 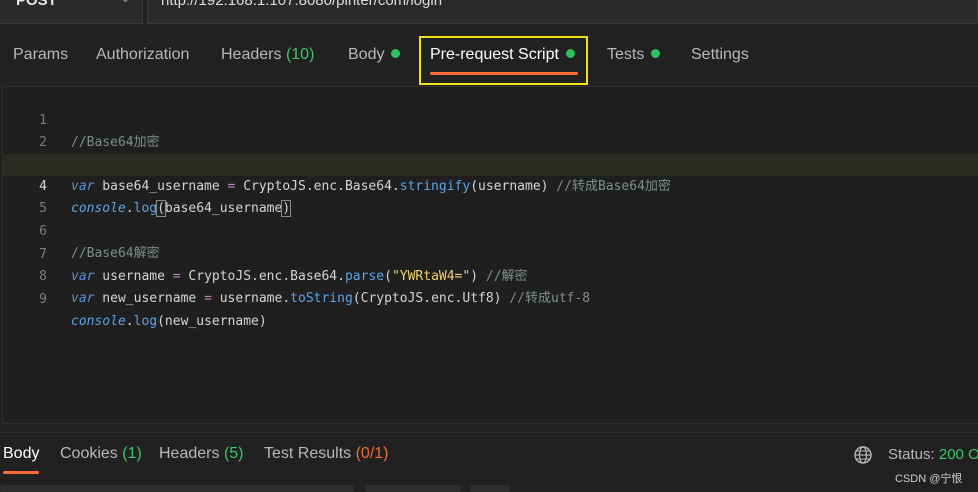 What do you see at coordinates (911, 454) in the screenshot?
I see `status-label: Status:` at bounding box center [911, 454].